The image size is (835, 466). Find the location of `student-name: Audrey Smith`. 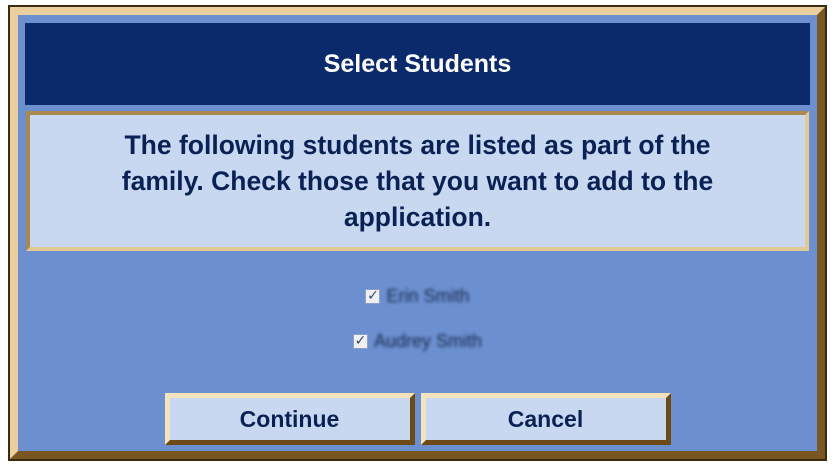

student-name: Audrey Smith is located at coordinates (428, 340).